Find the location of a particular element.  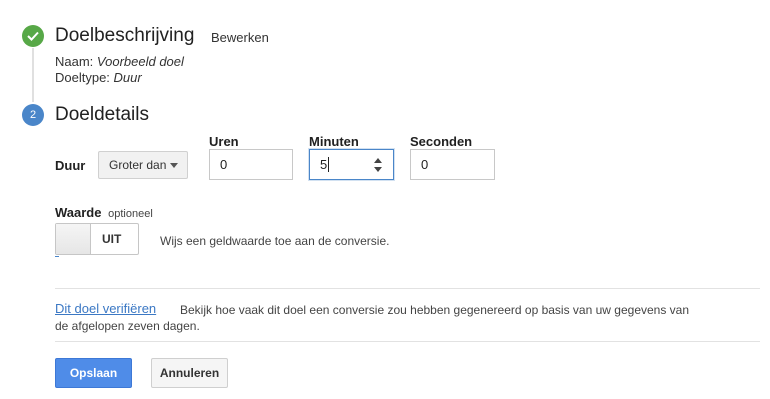

minutes-input: 5 is located at coordinates (351, 164).